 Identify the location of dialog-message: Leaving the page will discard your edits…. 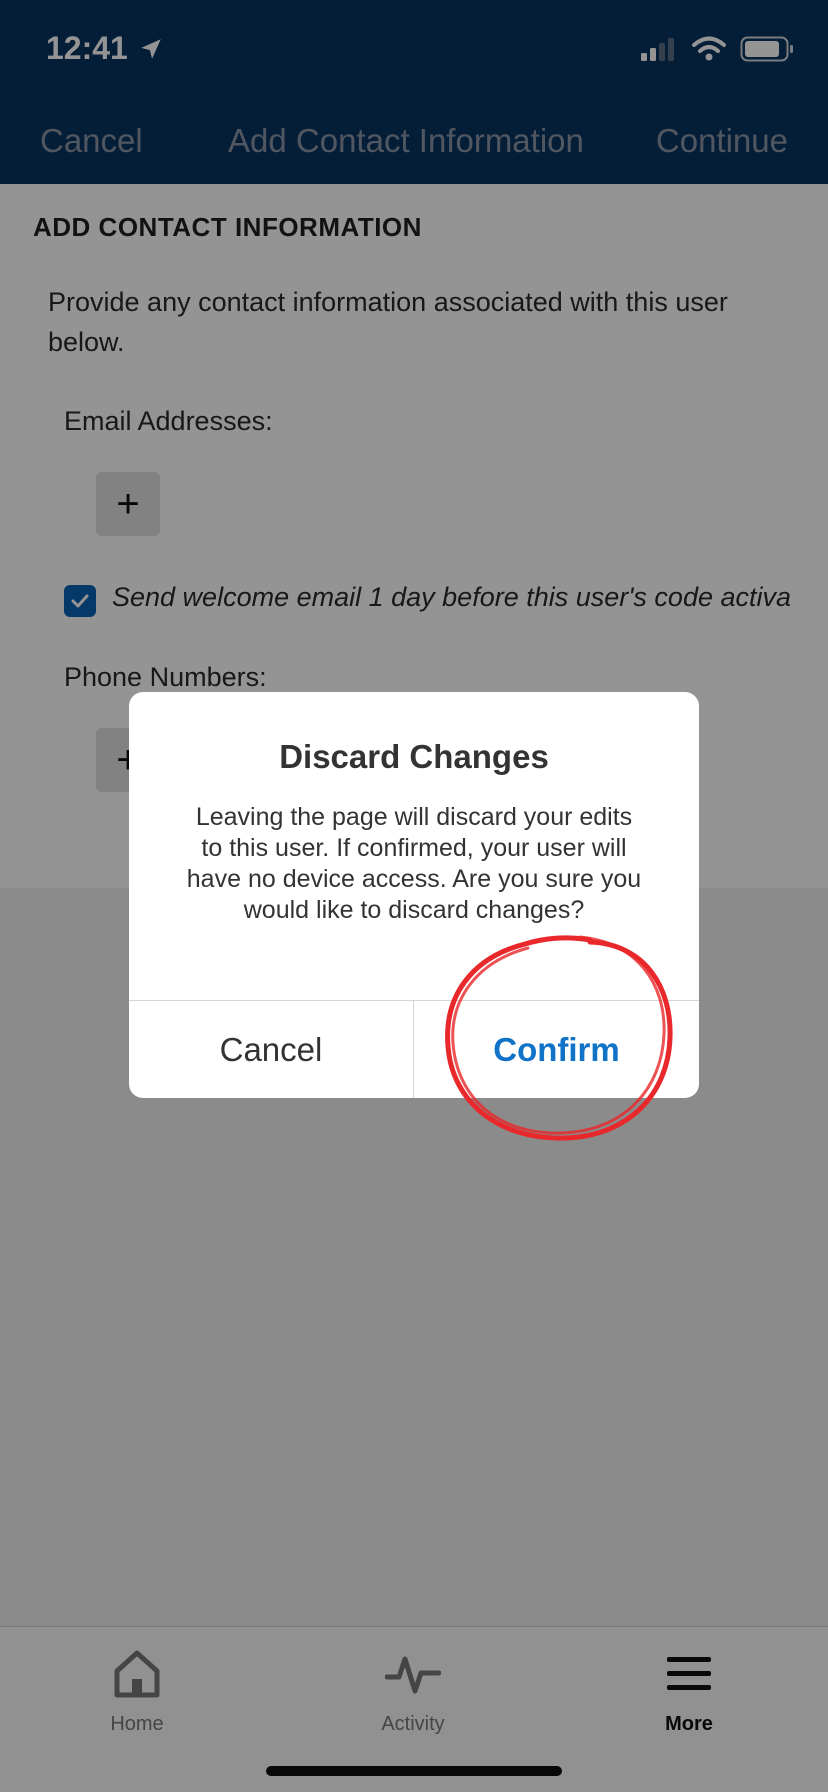
(414, 863).